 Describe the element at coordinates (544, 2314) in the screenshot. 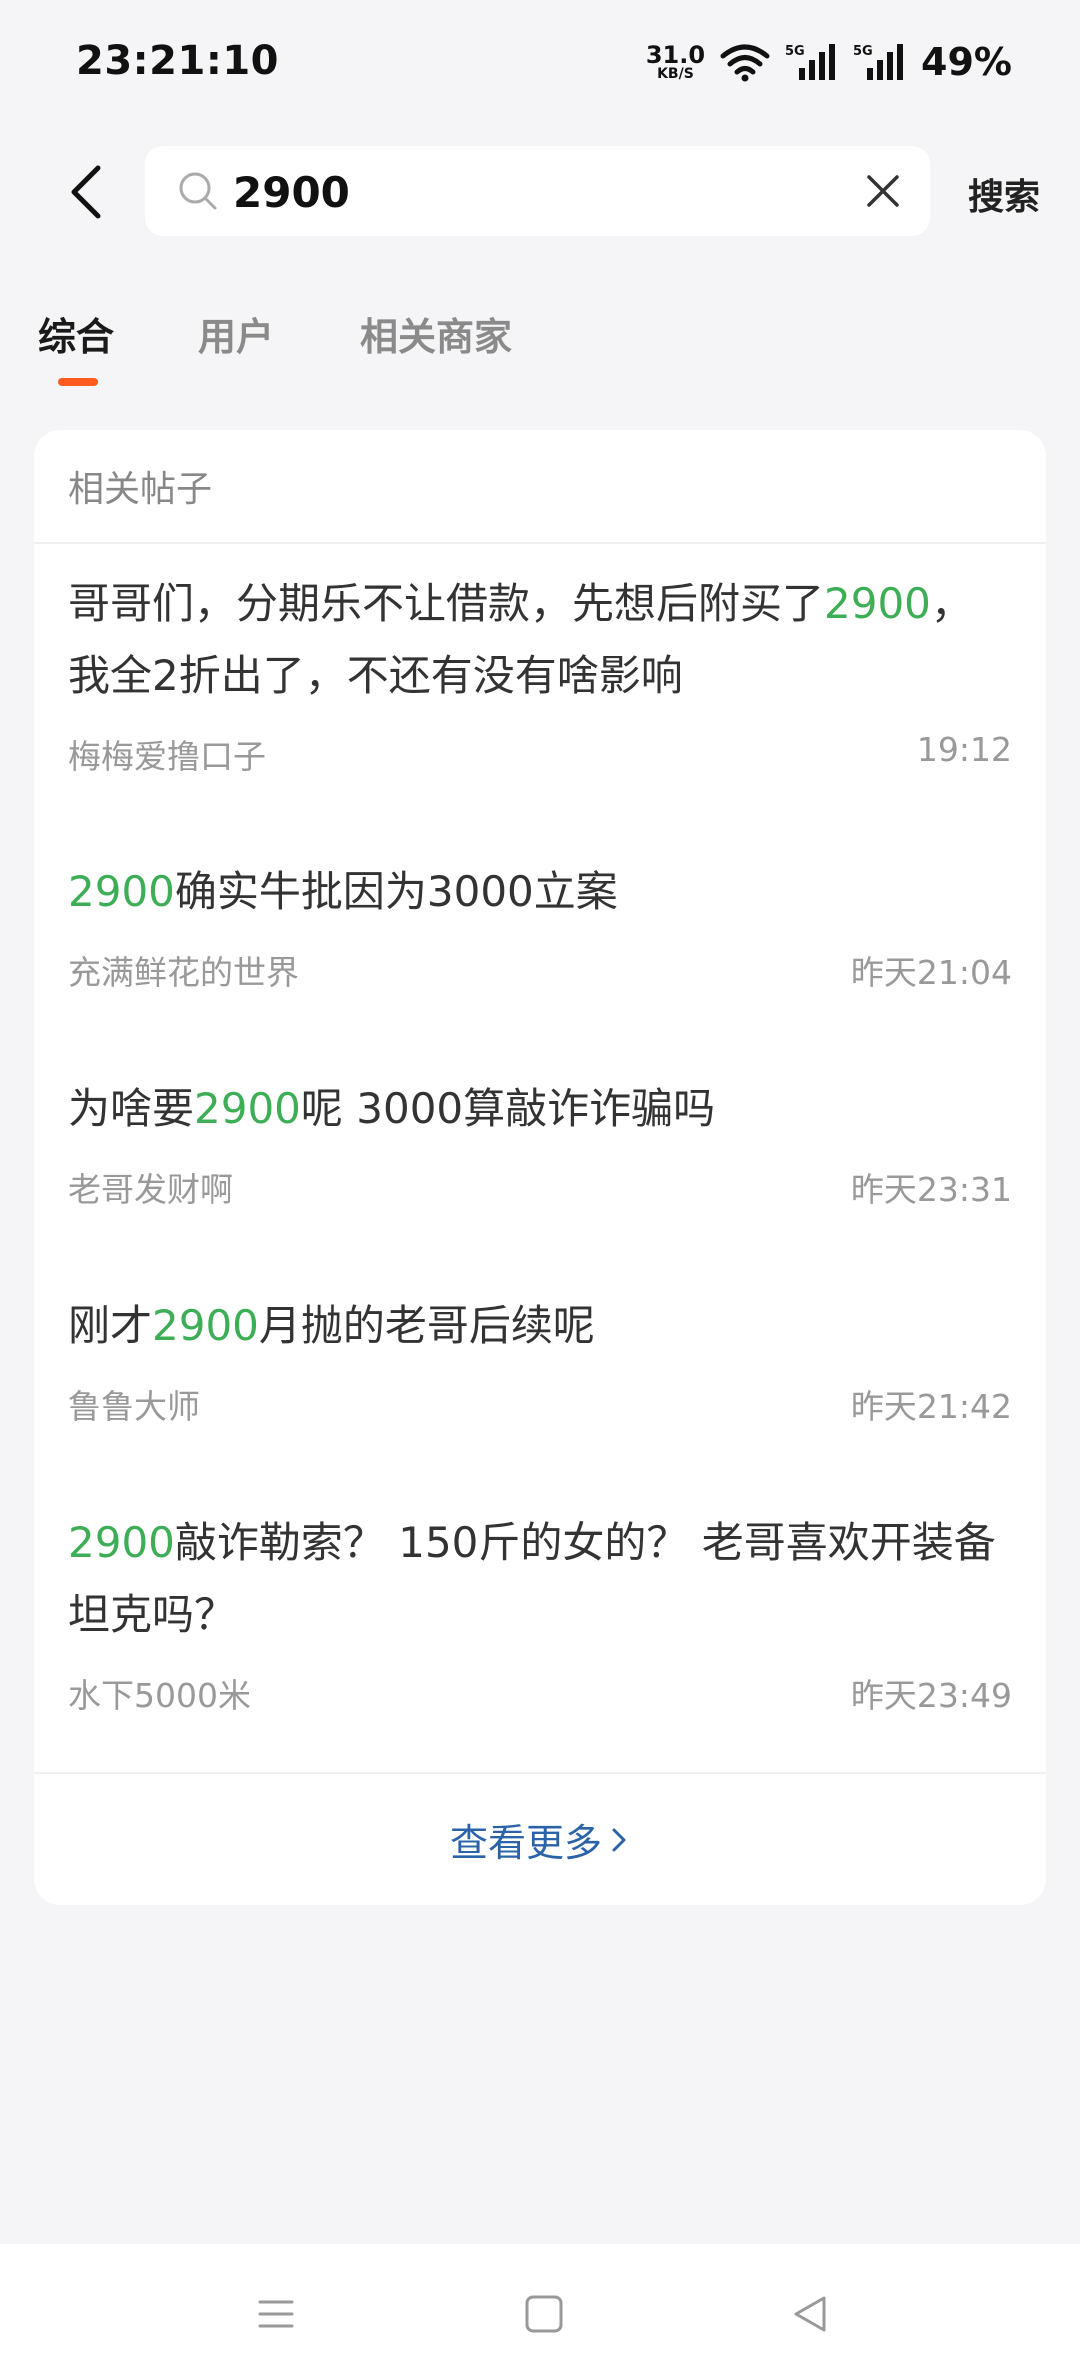

I see `home-icon` at that location.